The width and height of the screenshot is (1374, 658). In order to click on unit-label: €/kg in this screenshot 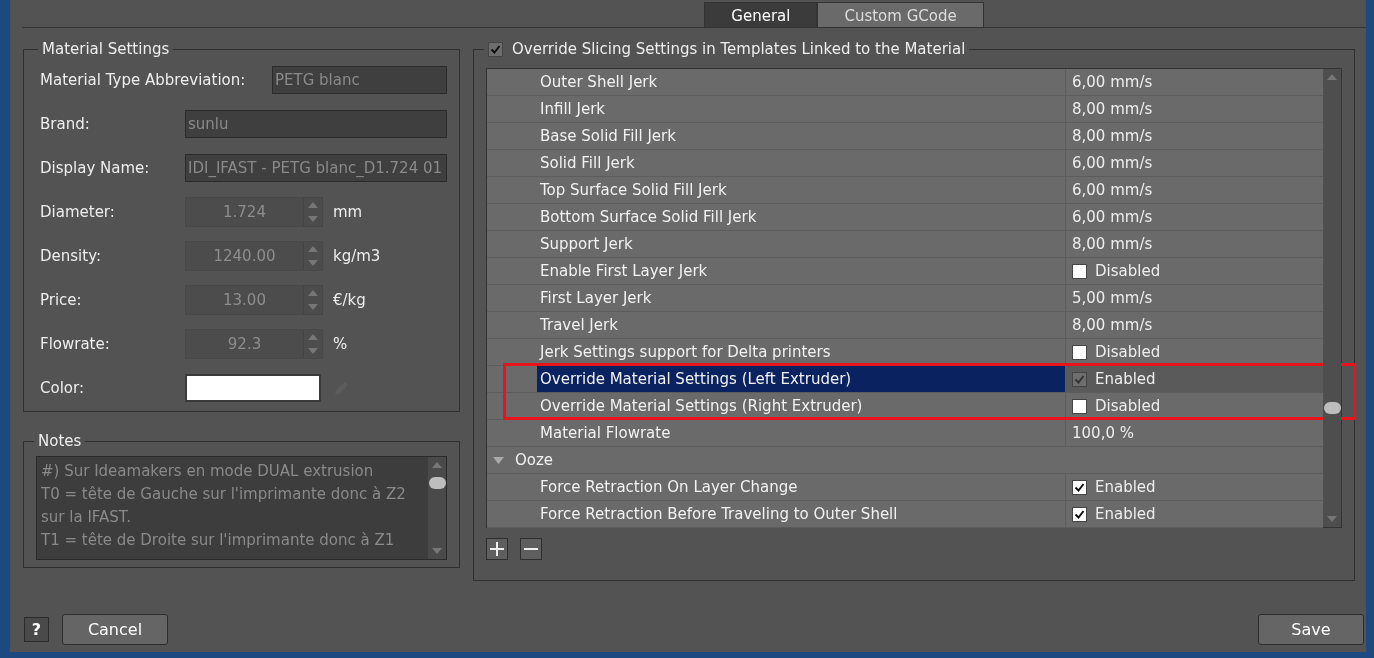, I will do `click(349, 300)`.